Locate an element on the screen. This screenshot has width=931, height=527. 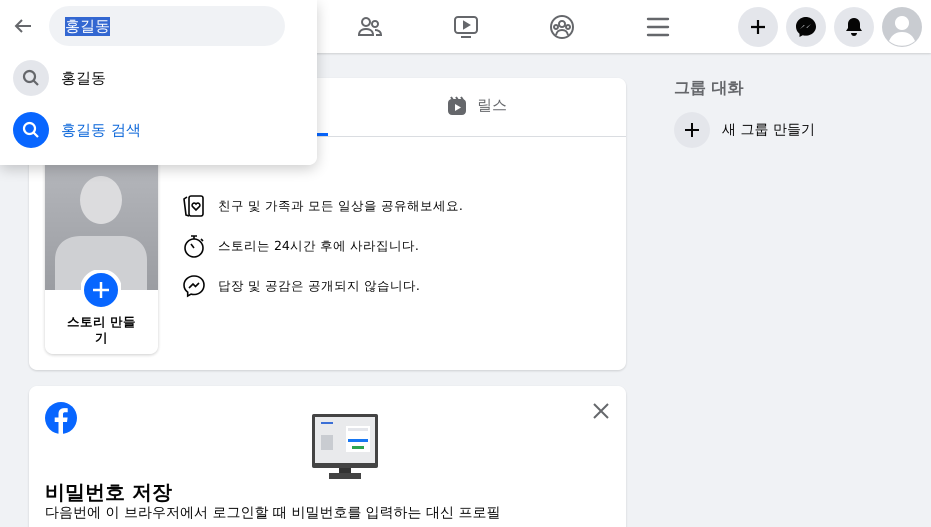
info-text: 친구 및 가족과 모든 일상을 공유해보세요. is located at coordinates (340, 206).